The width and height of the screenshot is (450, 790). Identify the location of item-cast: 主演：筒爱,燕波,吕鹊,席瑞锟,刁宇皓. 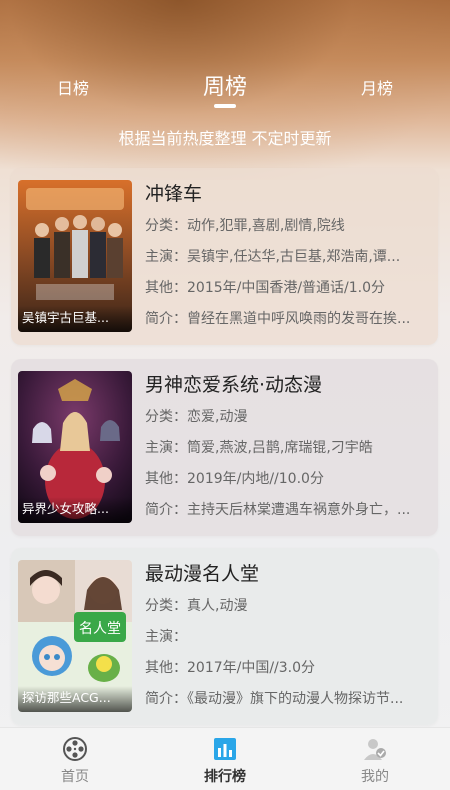
(259, 448).